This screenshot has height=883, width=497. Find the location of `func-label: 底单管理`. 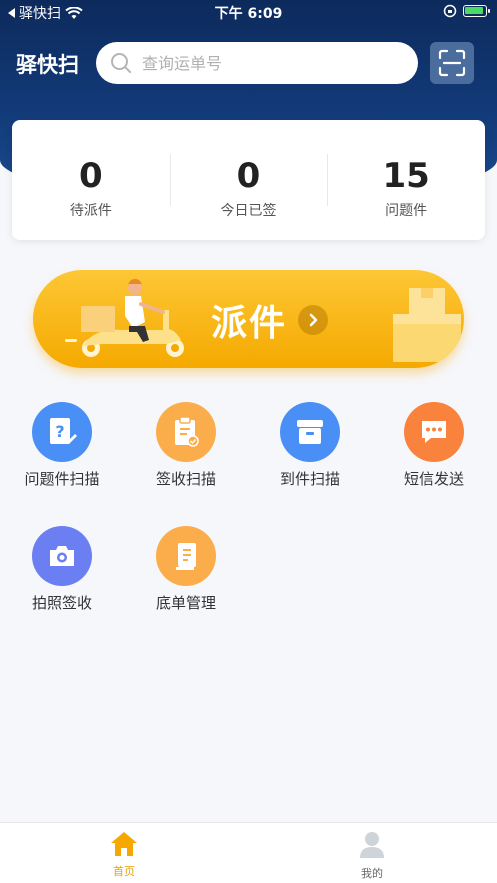

func-label: 底单管理 is located at coordinates (185, 603).